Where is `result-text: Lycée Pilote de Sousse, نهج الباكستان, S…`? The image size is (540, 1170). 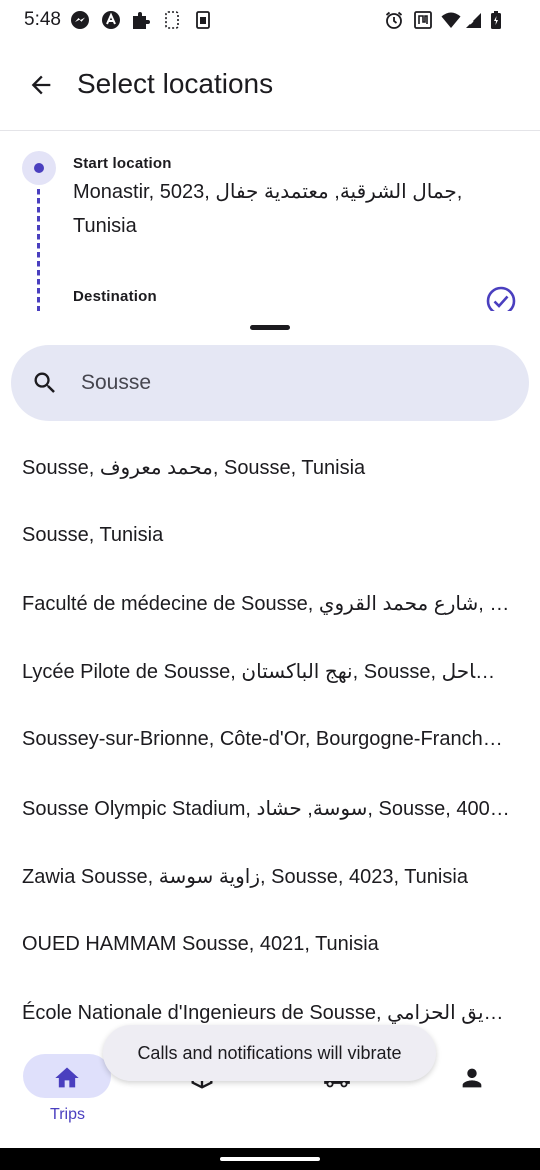 result-text: Lycée Pilote de Sousse, نهج الباكستان, S… is located at coordinates (266, 672).